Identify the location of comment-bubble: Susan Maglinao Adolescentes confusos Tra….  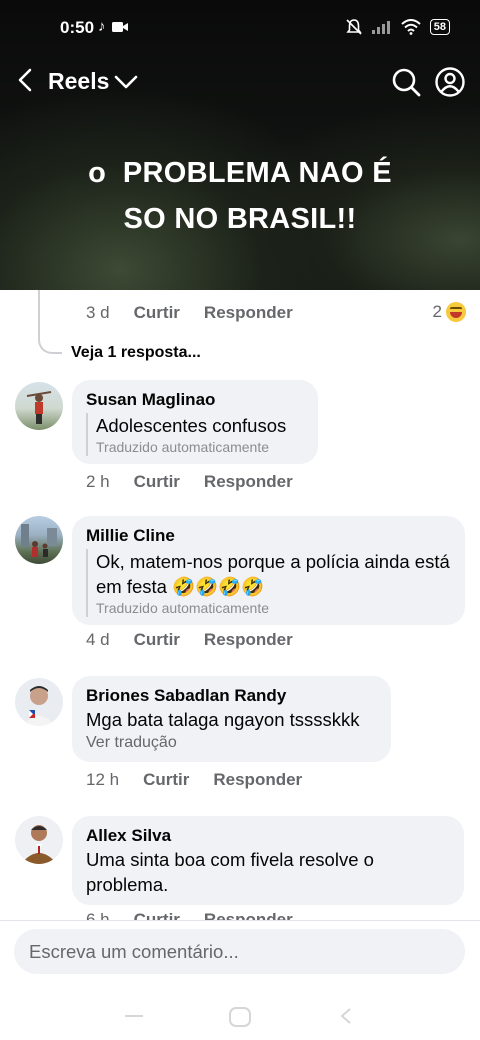
(195, 422).